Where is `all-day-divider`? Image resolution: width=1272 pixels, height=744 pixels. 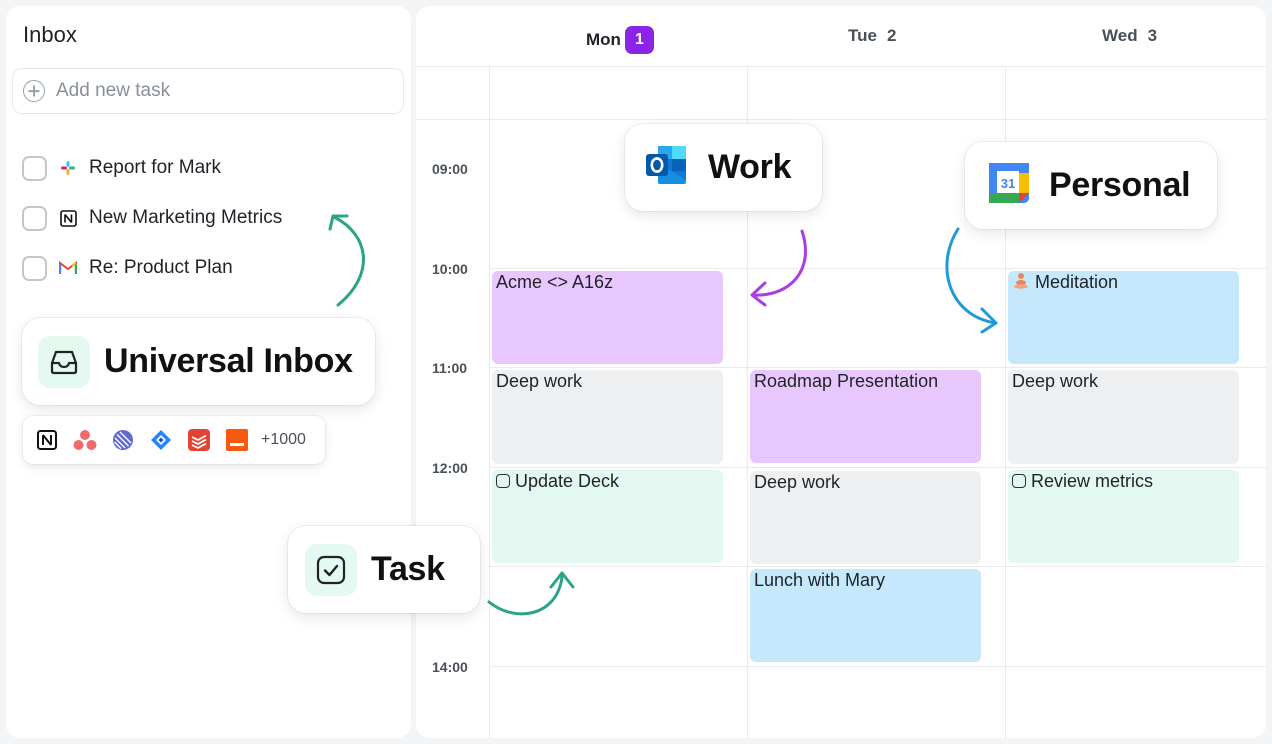
all-day-divider is located at coordinates (841, 119).